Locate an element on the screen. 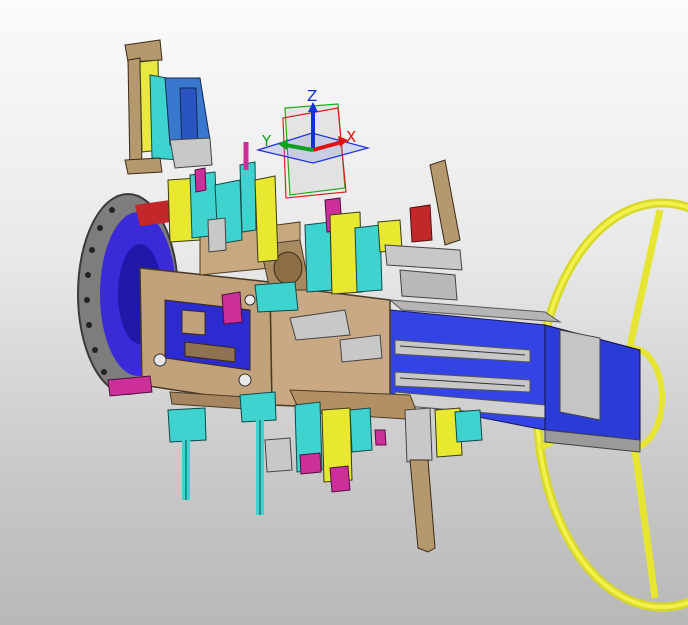  compass-z-label: Z is located at coordinates (312, 96).